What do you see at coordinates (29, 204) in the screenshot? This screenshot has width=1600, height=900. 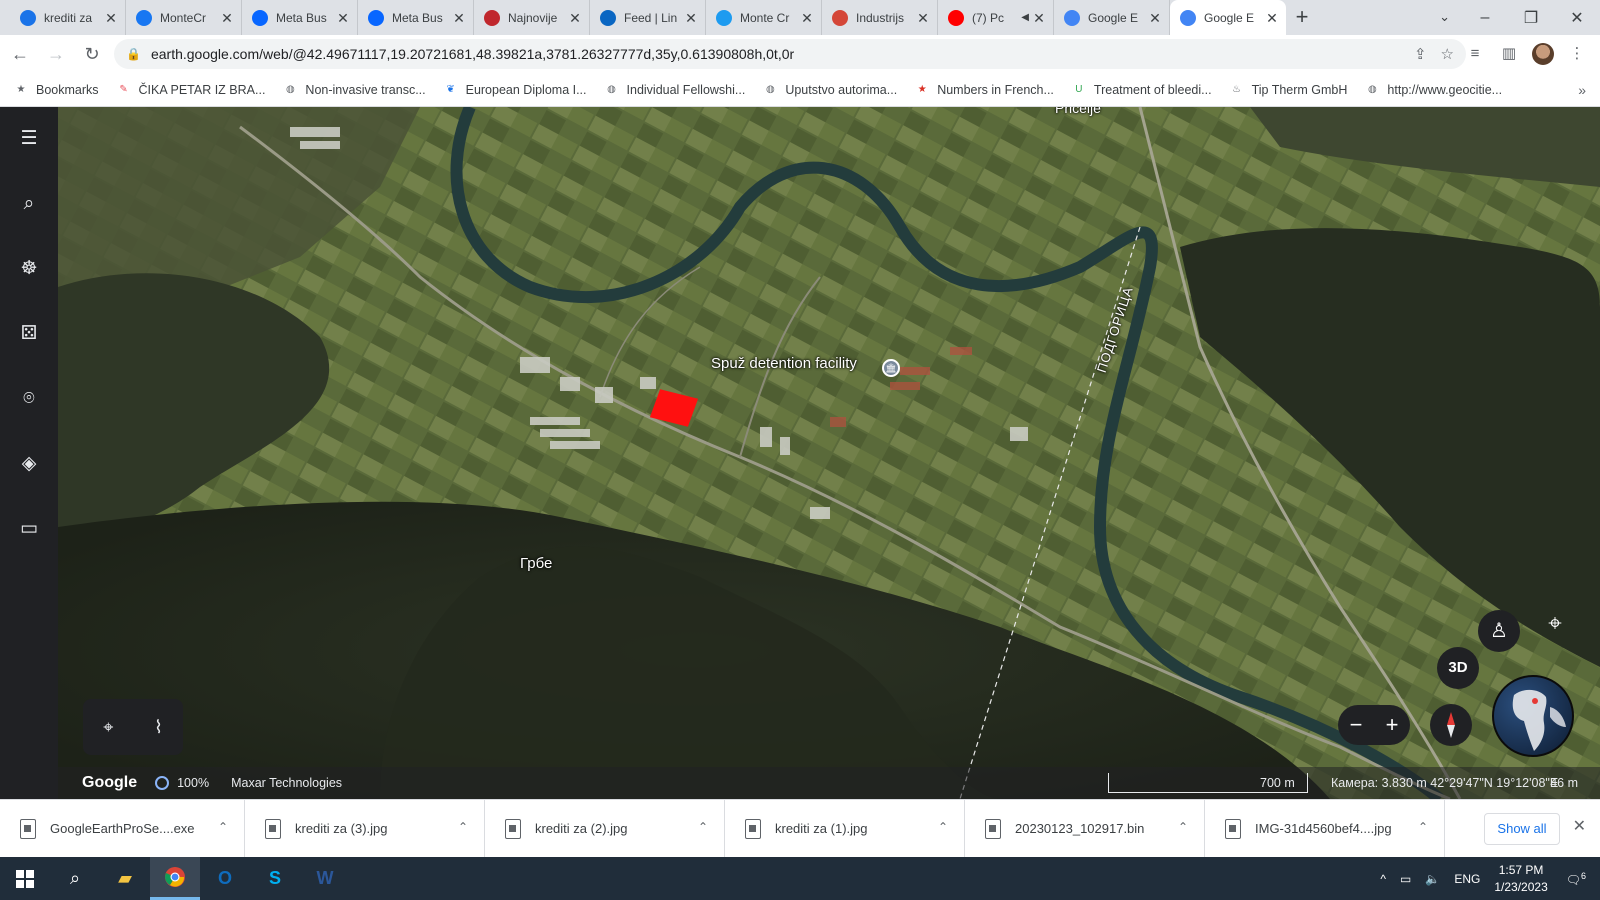 I see `search-icon: ⌕` at bounding box center [29, 204].